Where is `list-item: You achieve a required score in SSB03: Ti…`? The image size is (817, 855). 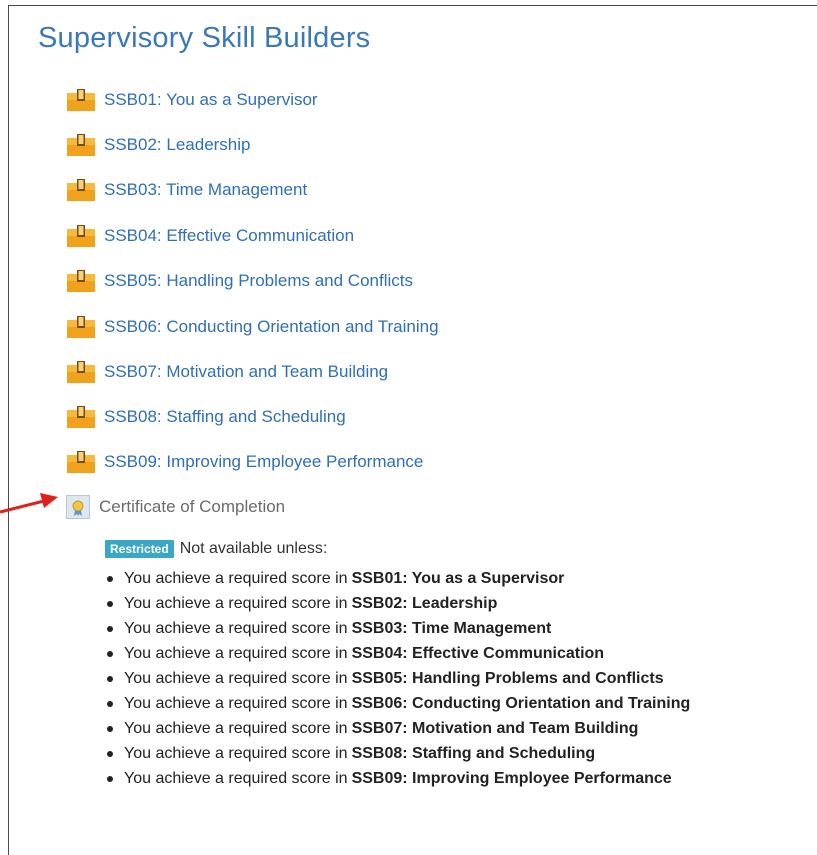
list-item: You achieve a required score in SSB03: Ti… is located at coordinates (398, 628).